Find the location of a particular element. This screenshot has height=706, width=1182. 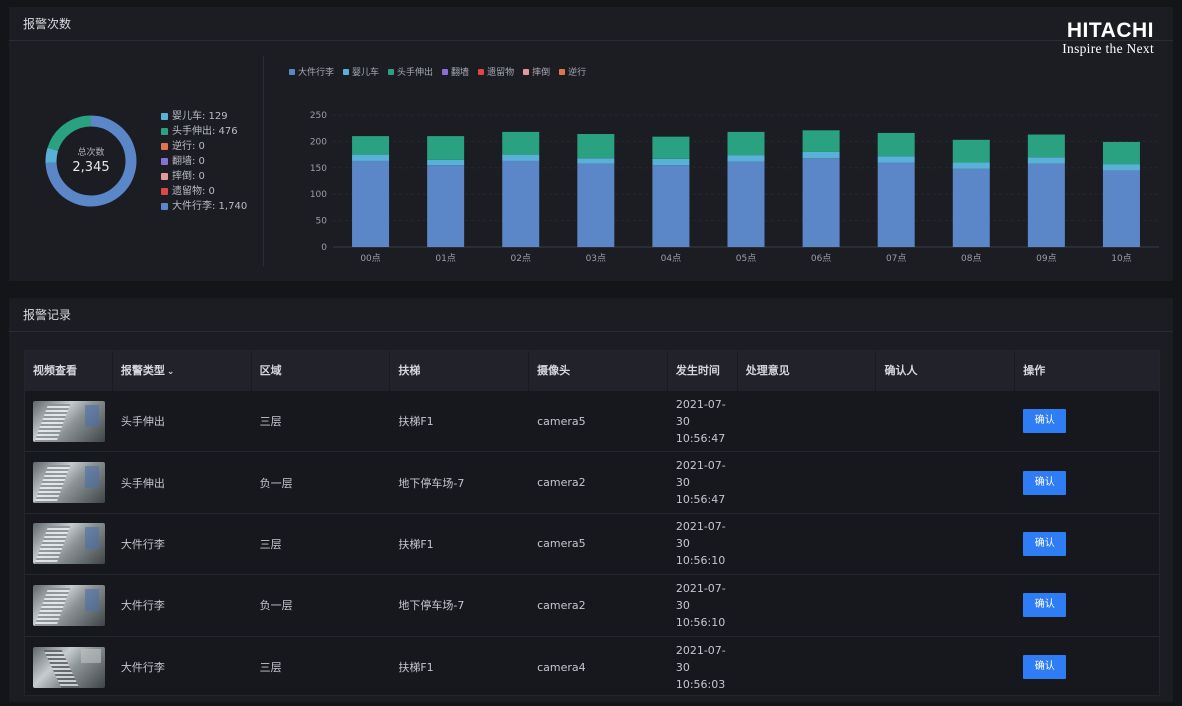

chart-legend-item: 翻墙 is located at coordinates (455, 71).